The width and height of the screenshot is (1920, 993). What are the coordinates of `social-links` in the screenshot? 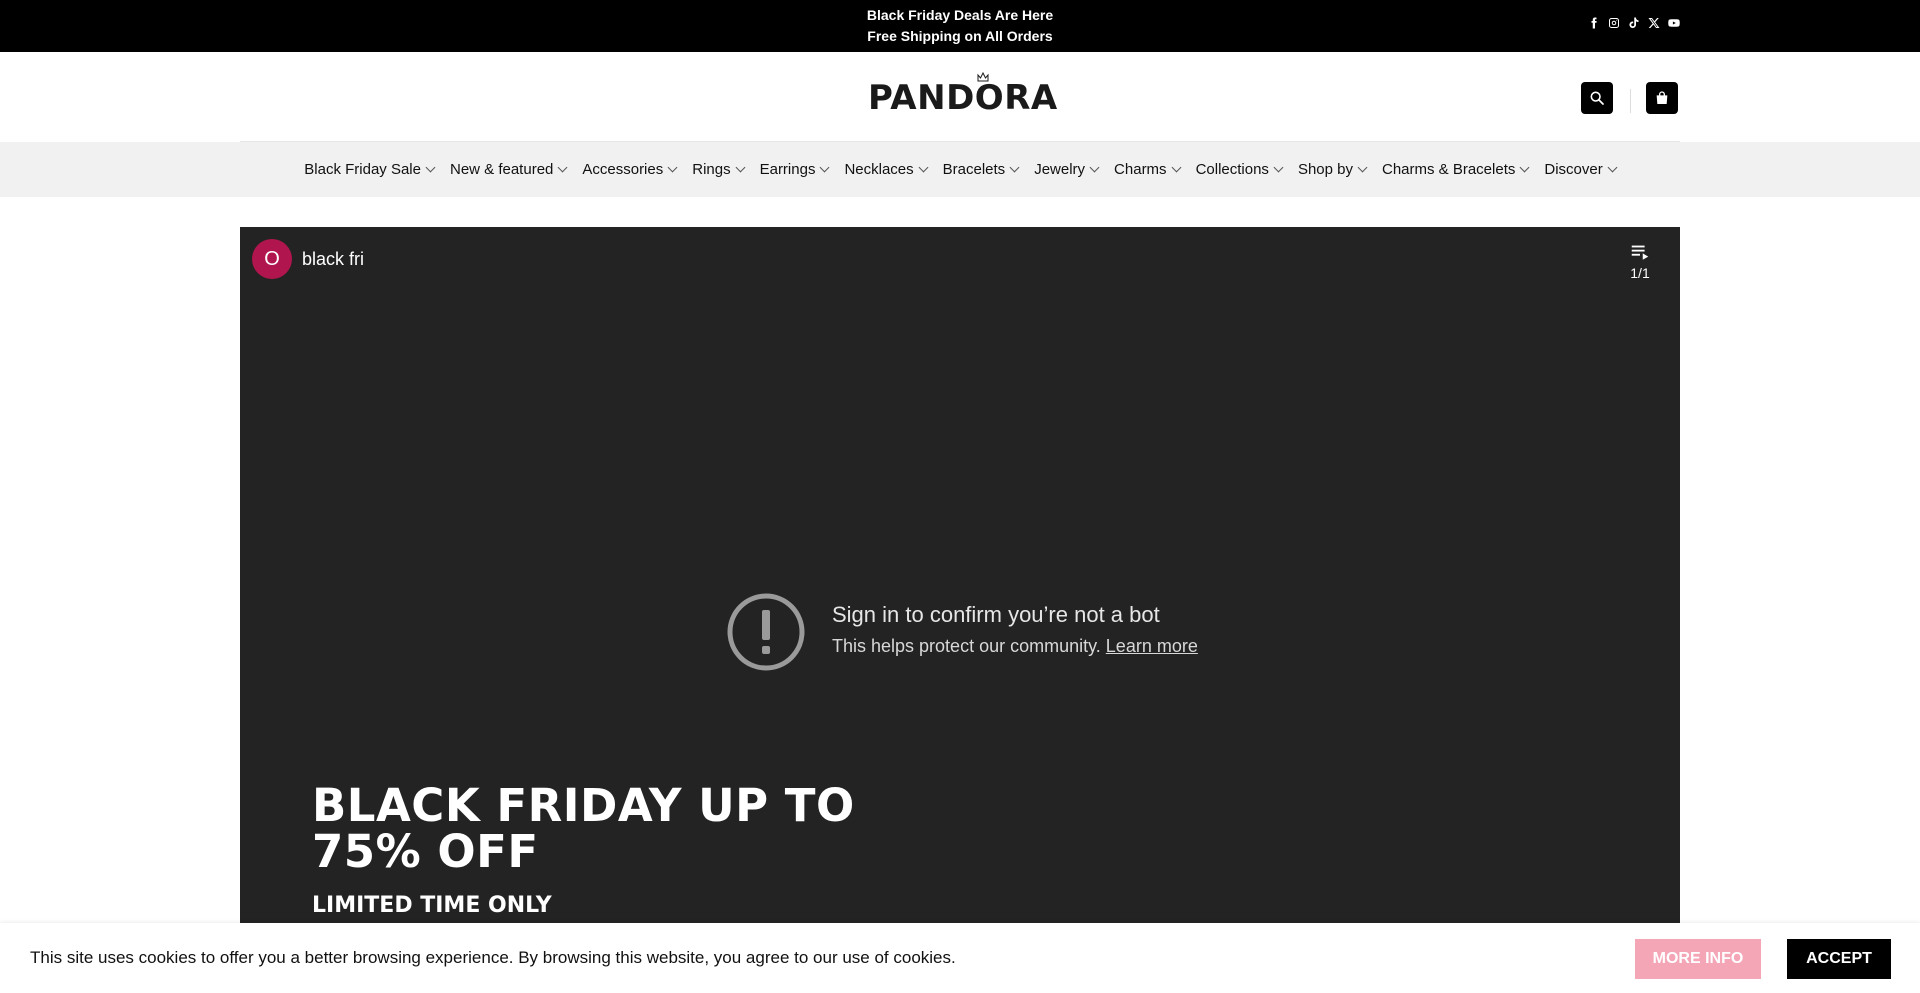 It's located at (1634, 23).